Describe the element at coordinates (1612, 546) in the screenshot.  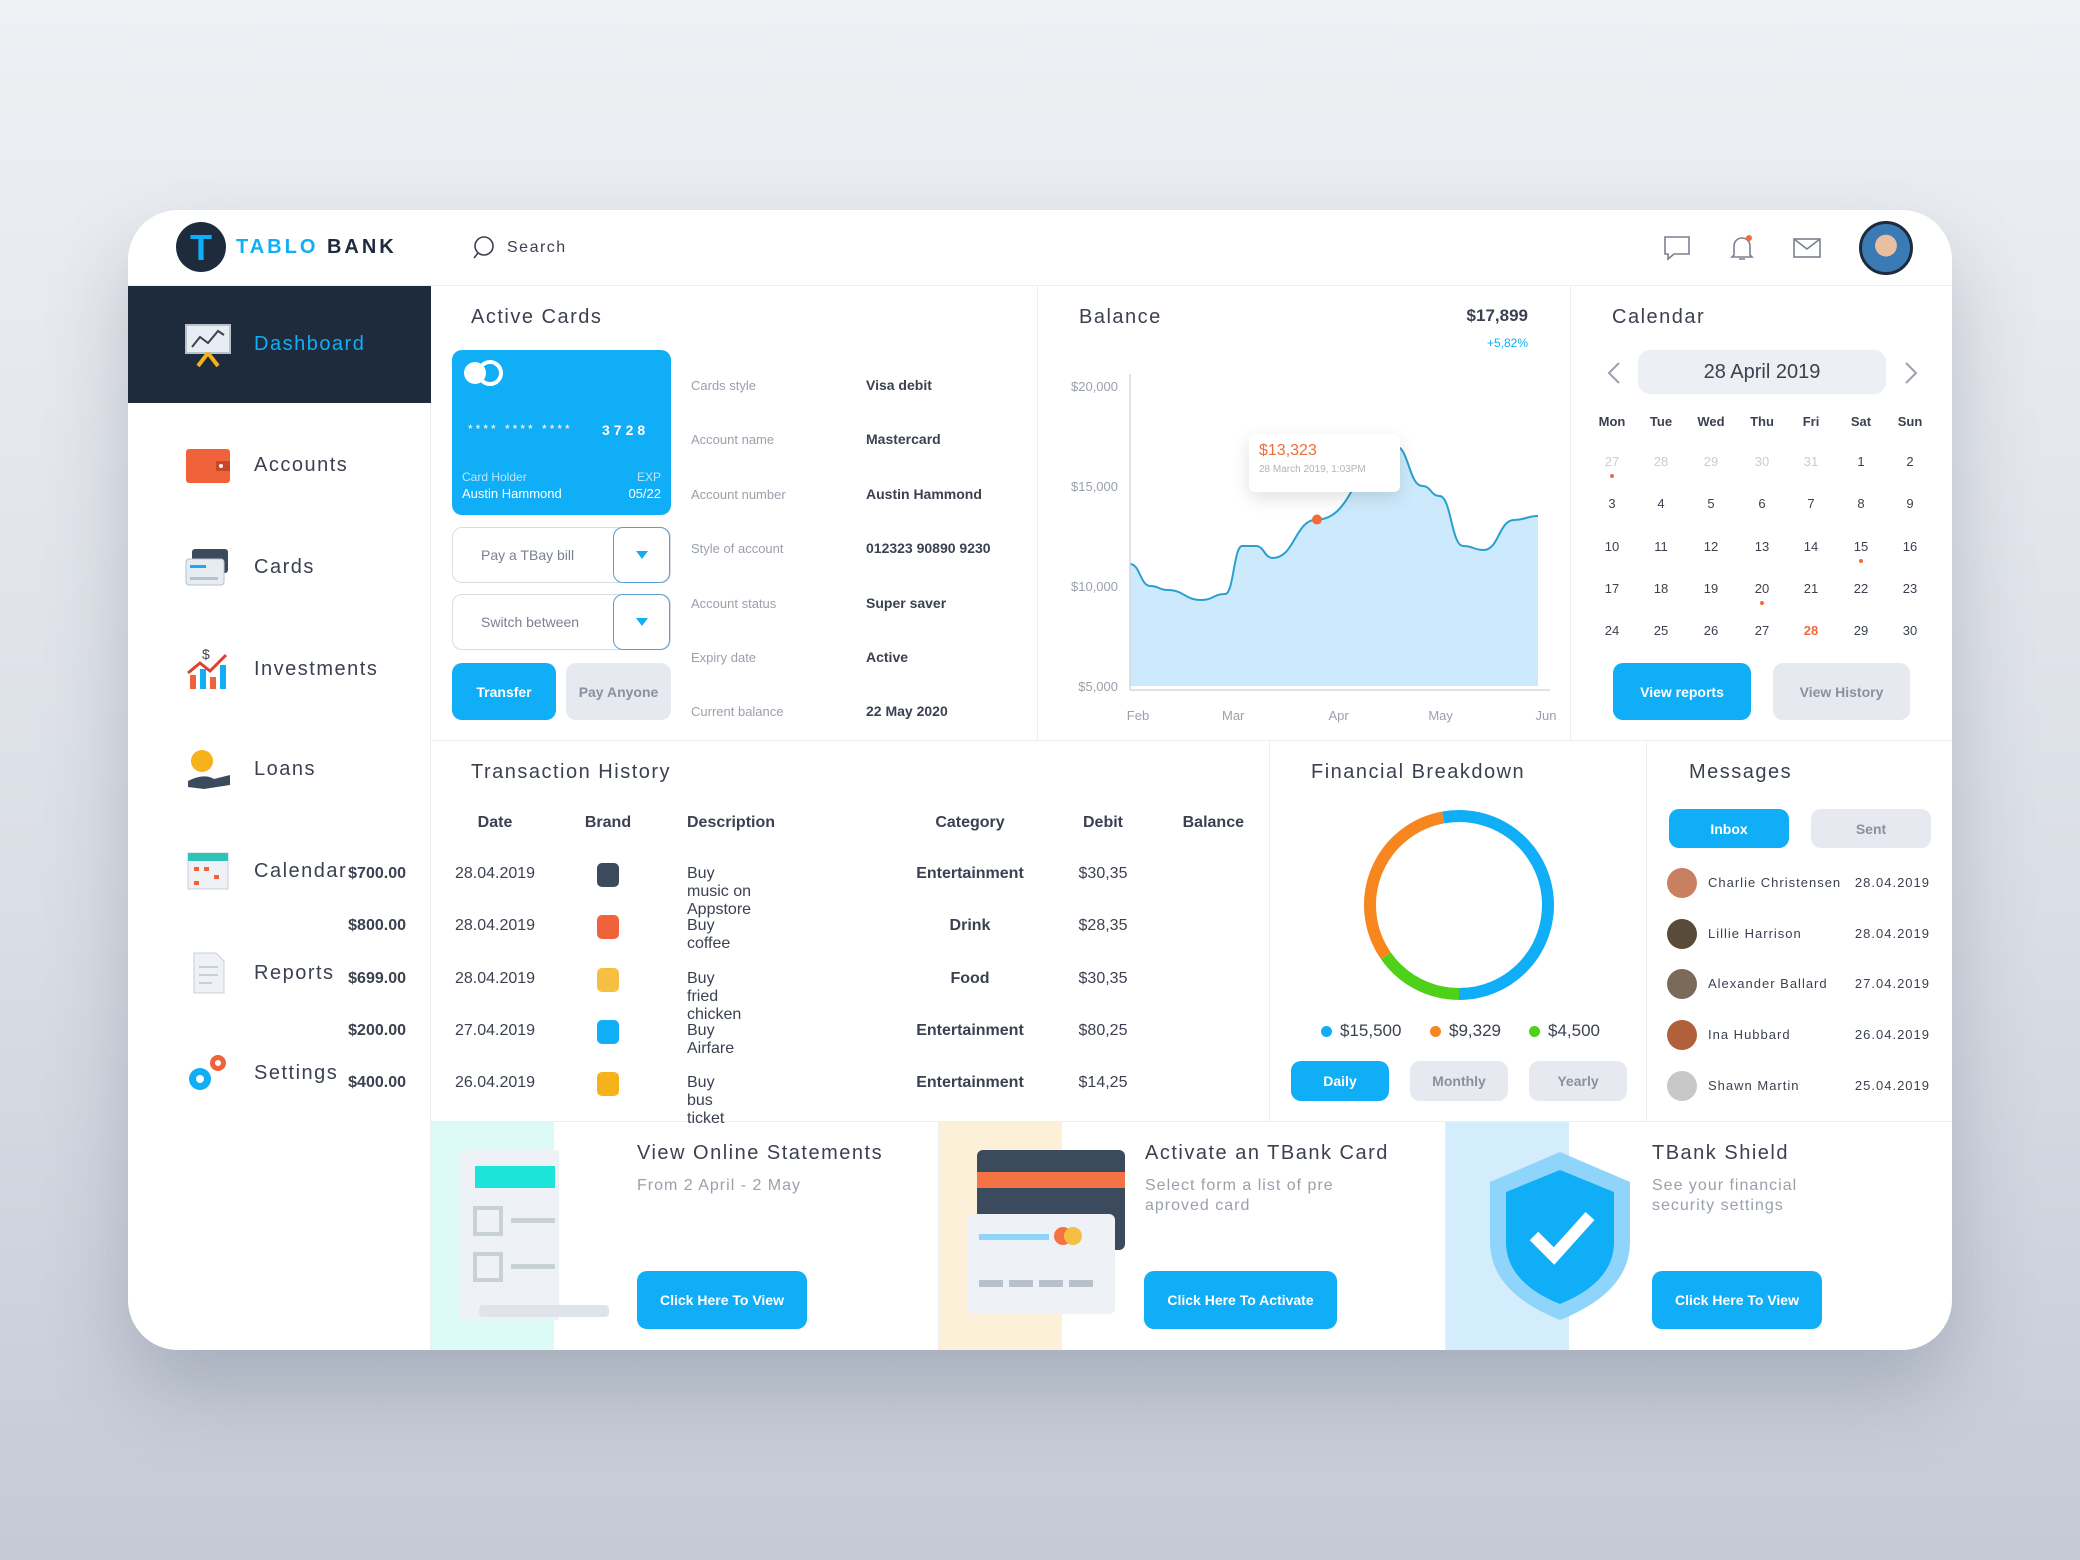
I see `calendar-day: 10` at that location.